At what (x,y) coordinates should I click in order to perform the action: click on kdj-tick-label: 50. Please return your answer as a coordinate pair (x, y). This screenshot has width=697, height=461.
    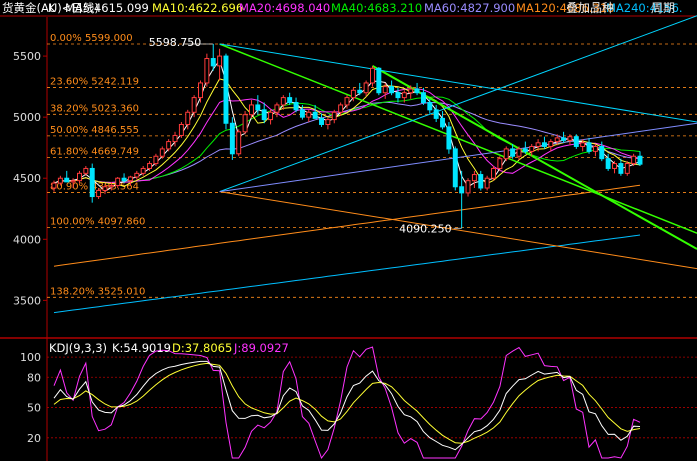
    Looking at the image, I should click on (34, 408).